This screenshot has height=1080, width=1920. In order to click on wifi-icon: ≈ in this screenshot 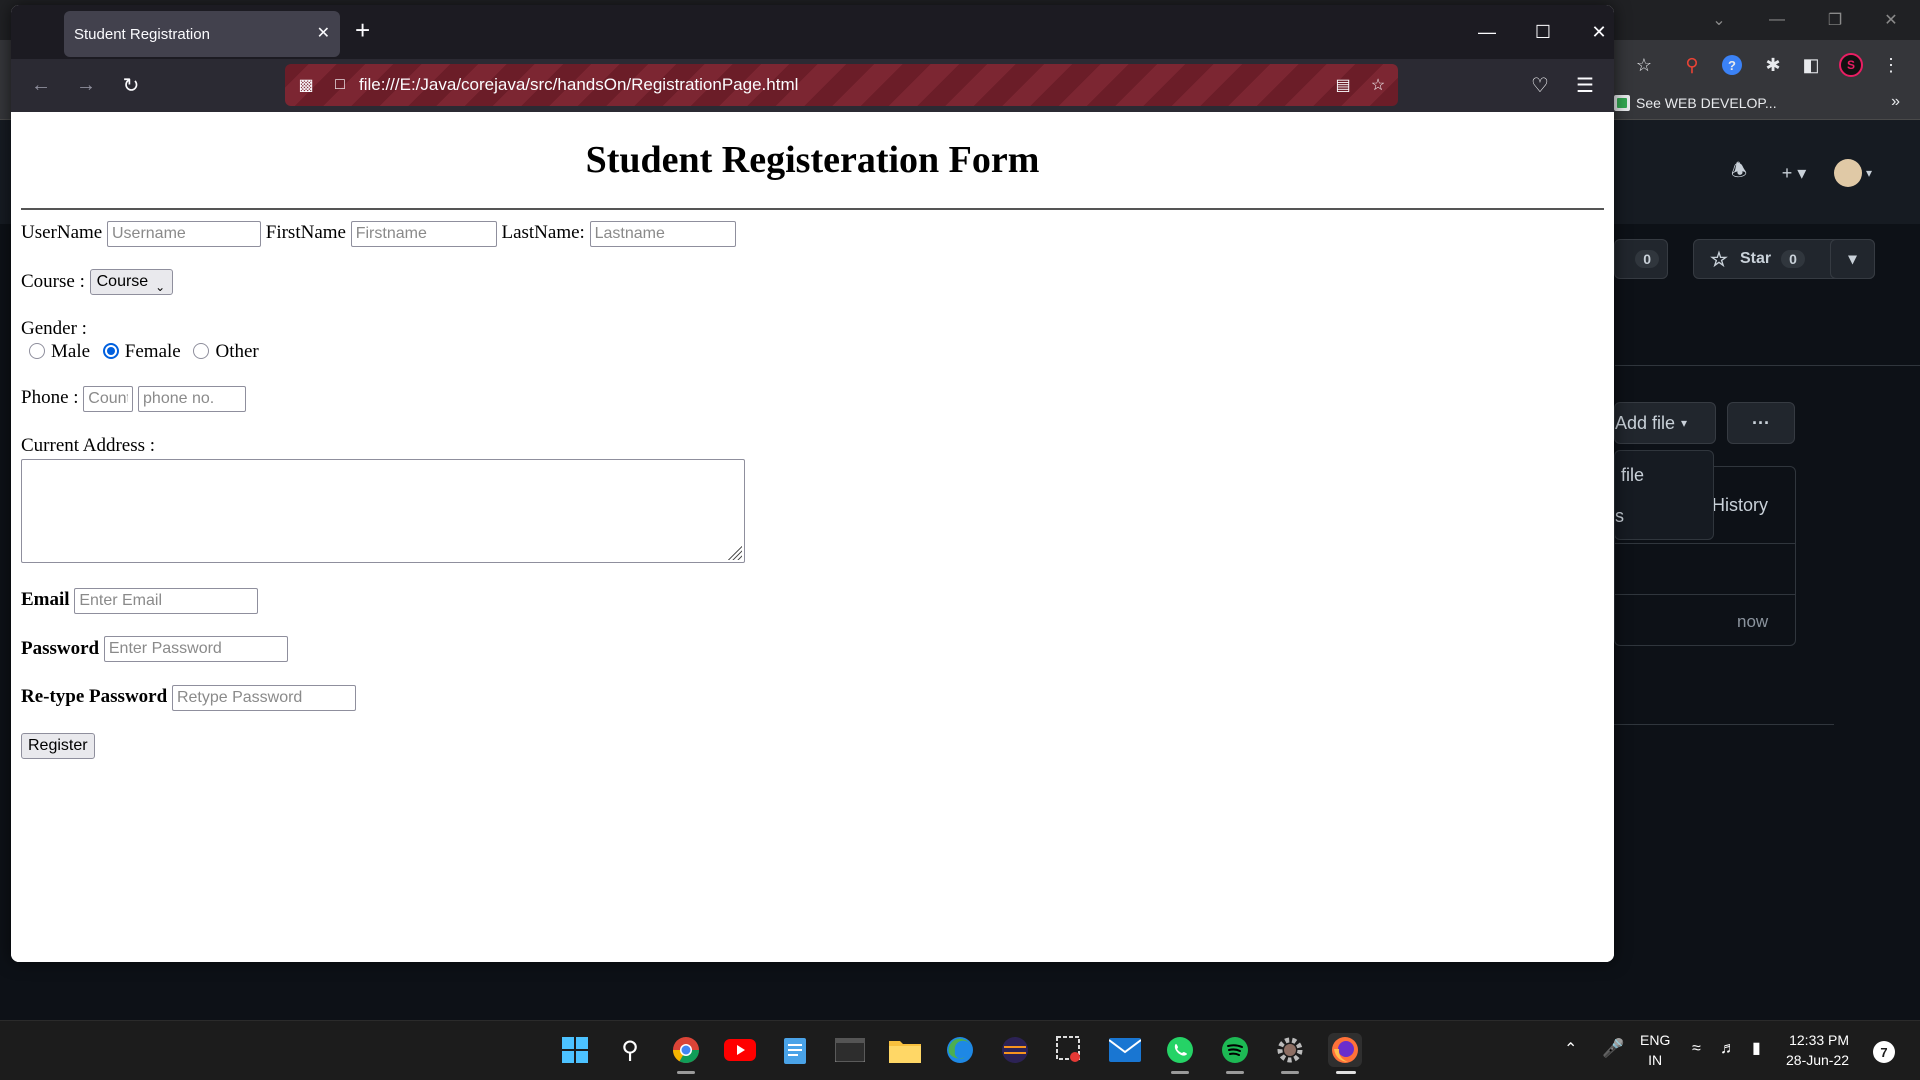, I will do `click(1696, 1049)`.